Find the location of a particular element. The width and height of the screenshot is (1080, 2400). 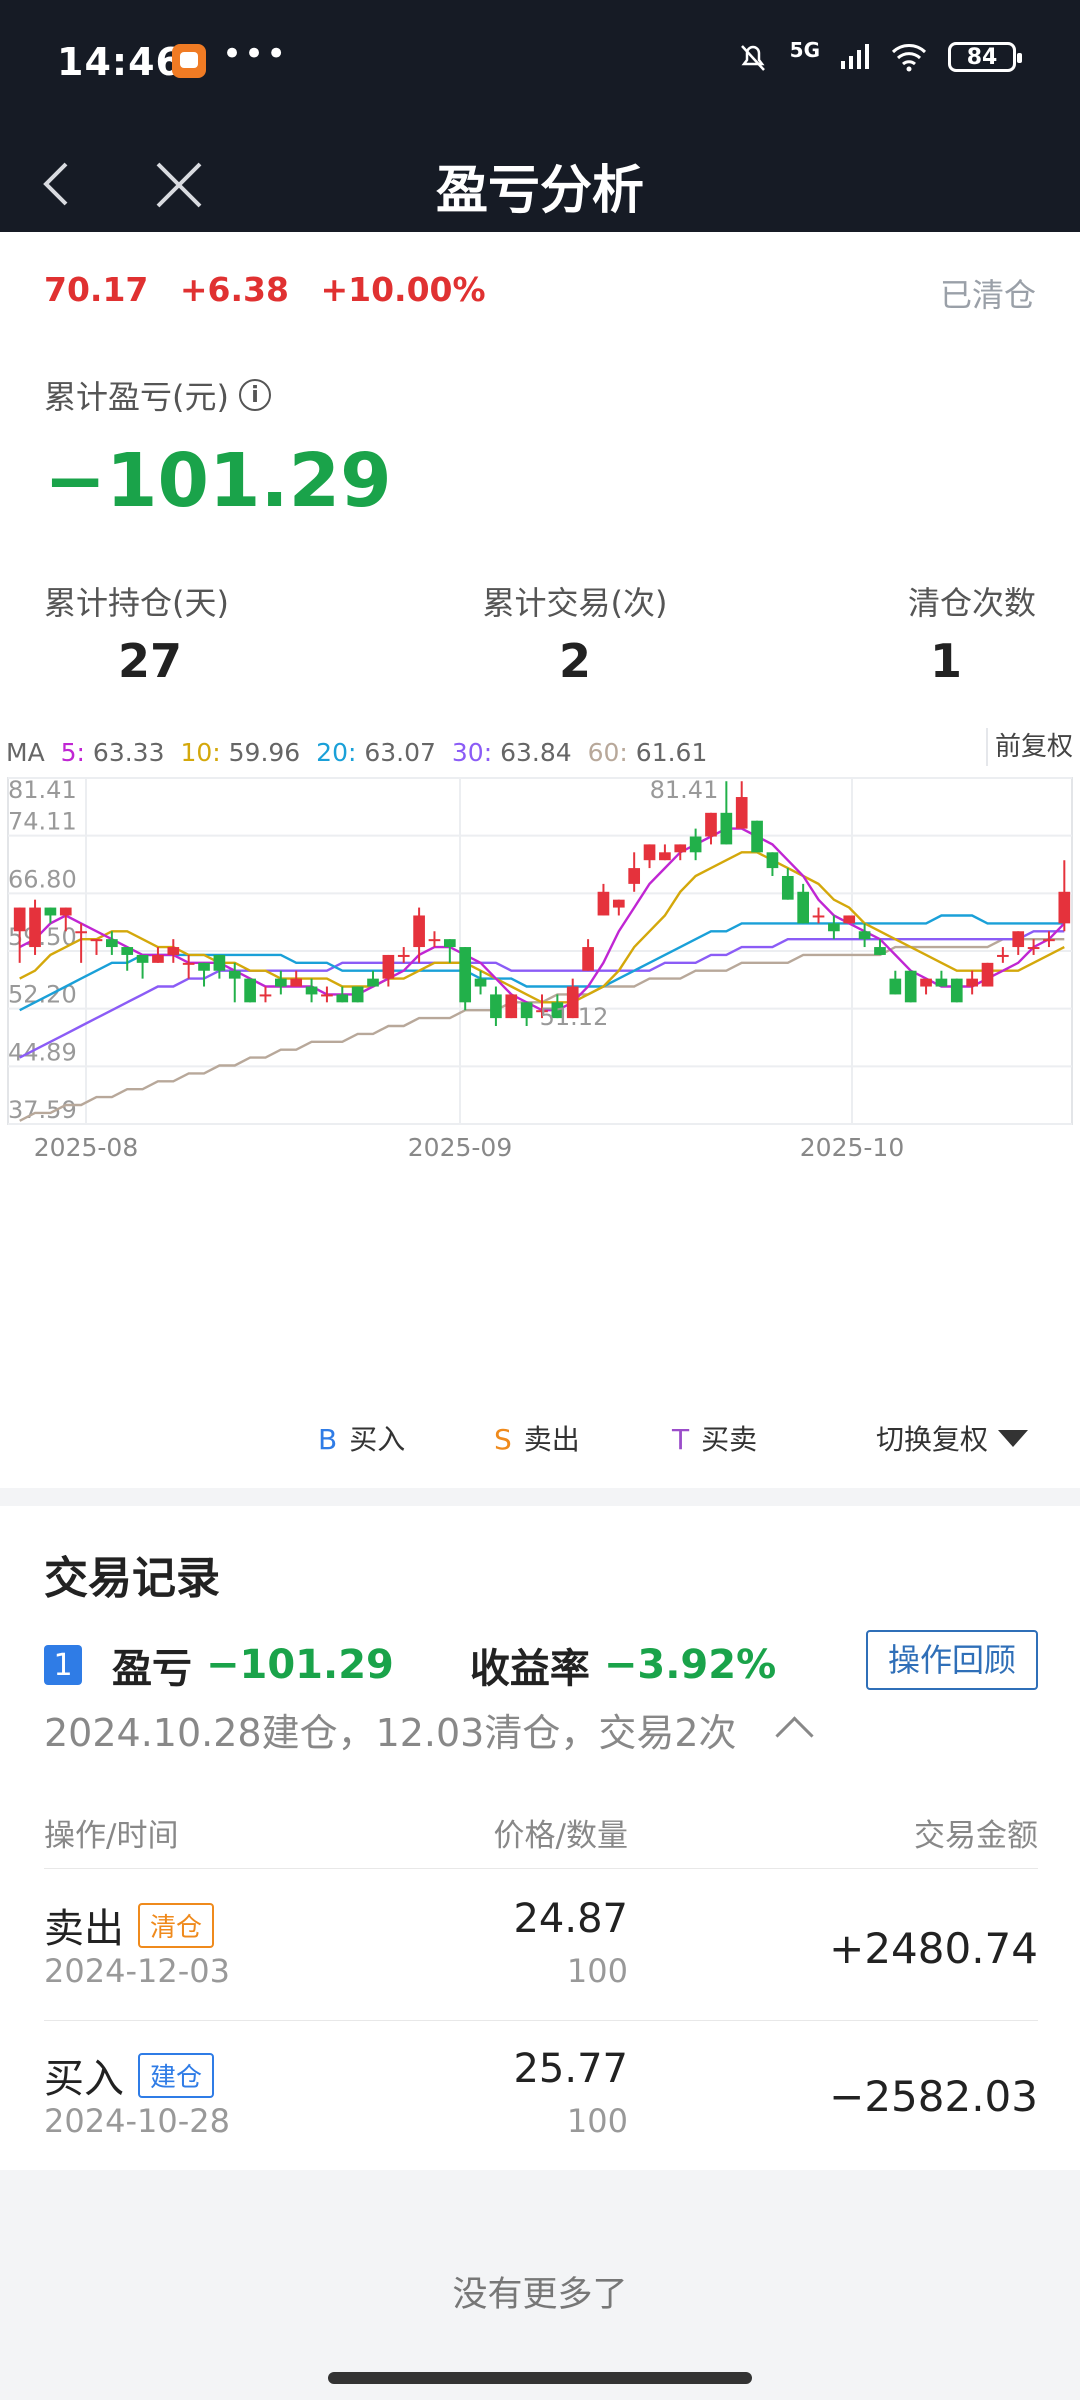

record-summary-toggle: 2024.10.28建仓，12.03清仓，交易2次 is located at coordinates (429, 1729).